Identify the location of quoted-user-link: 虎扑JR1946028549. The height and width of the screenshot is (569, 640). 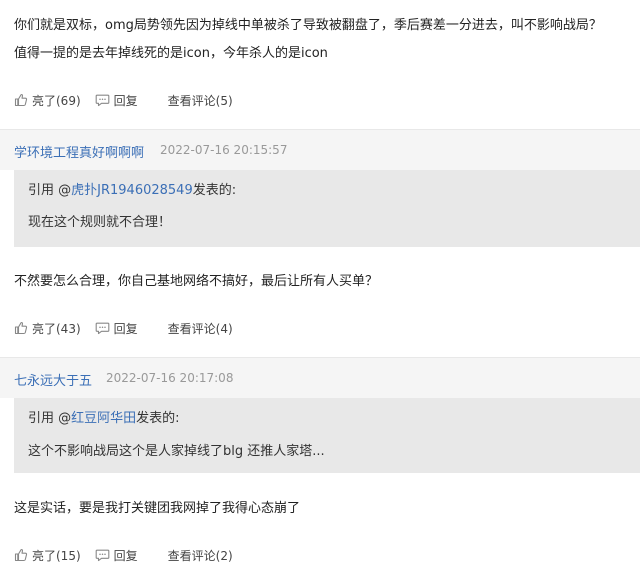
(132, 190).